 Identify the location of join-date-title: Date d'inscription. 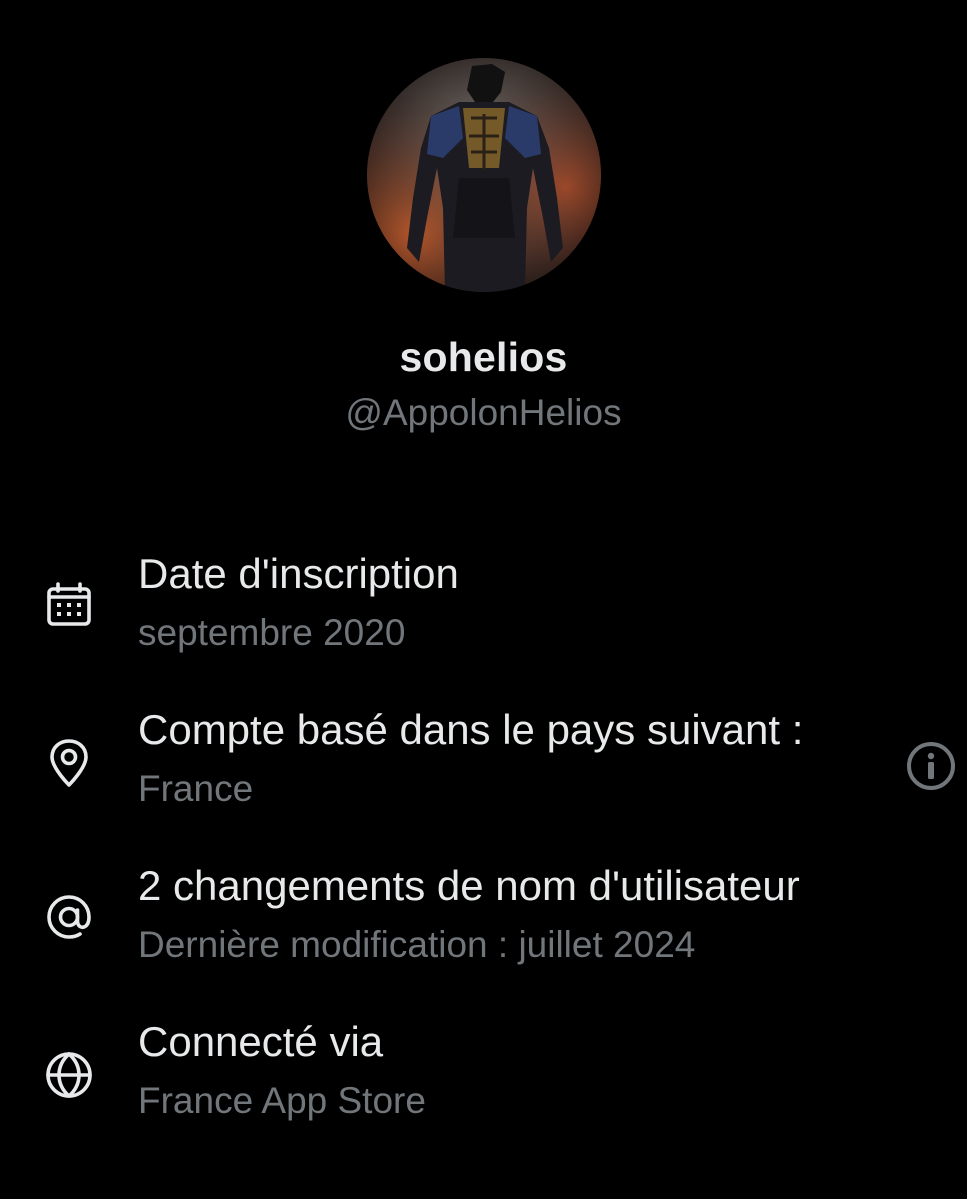
(298, 573).